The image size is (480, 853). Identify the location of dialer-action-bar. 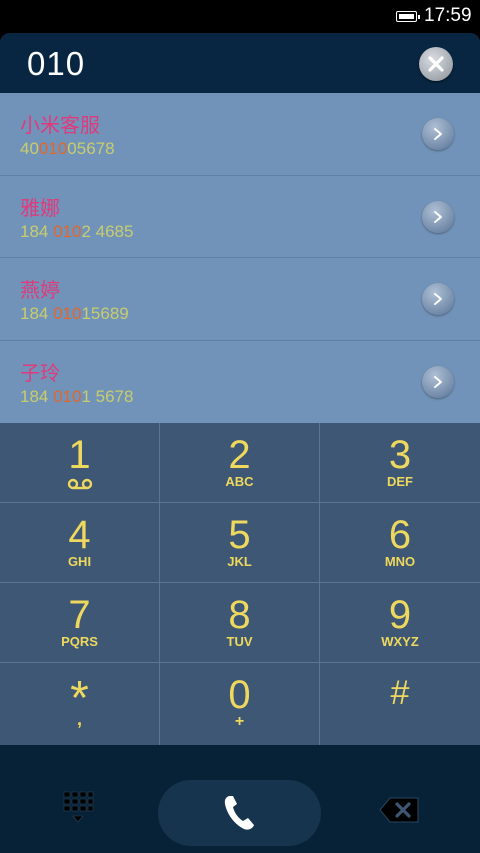
(240, 799).